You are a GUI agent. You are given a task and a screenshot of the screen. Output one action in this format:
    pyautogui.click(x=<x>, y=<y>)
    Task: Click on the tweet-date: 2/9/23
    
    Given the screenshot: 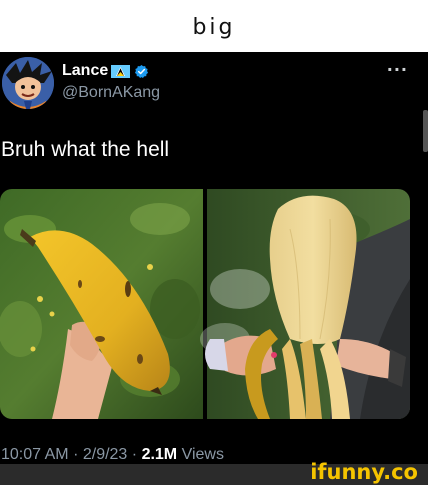 What is the action you would take?
    pyautogui.click(x=105, y=454)
    